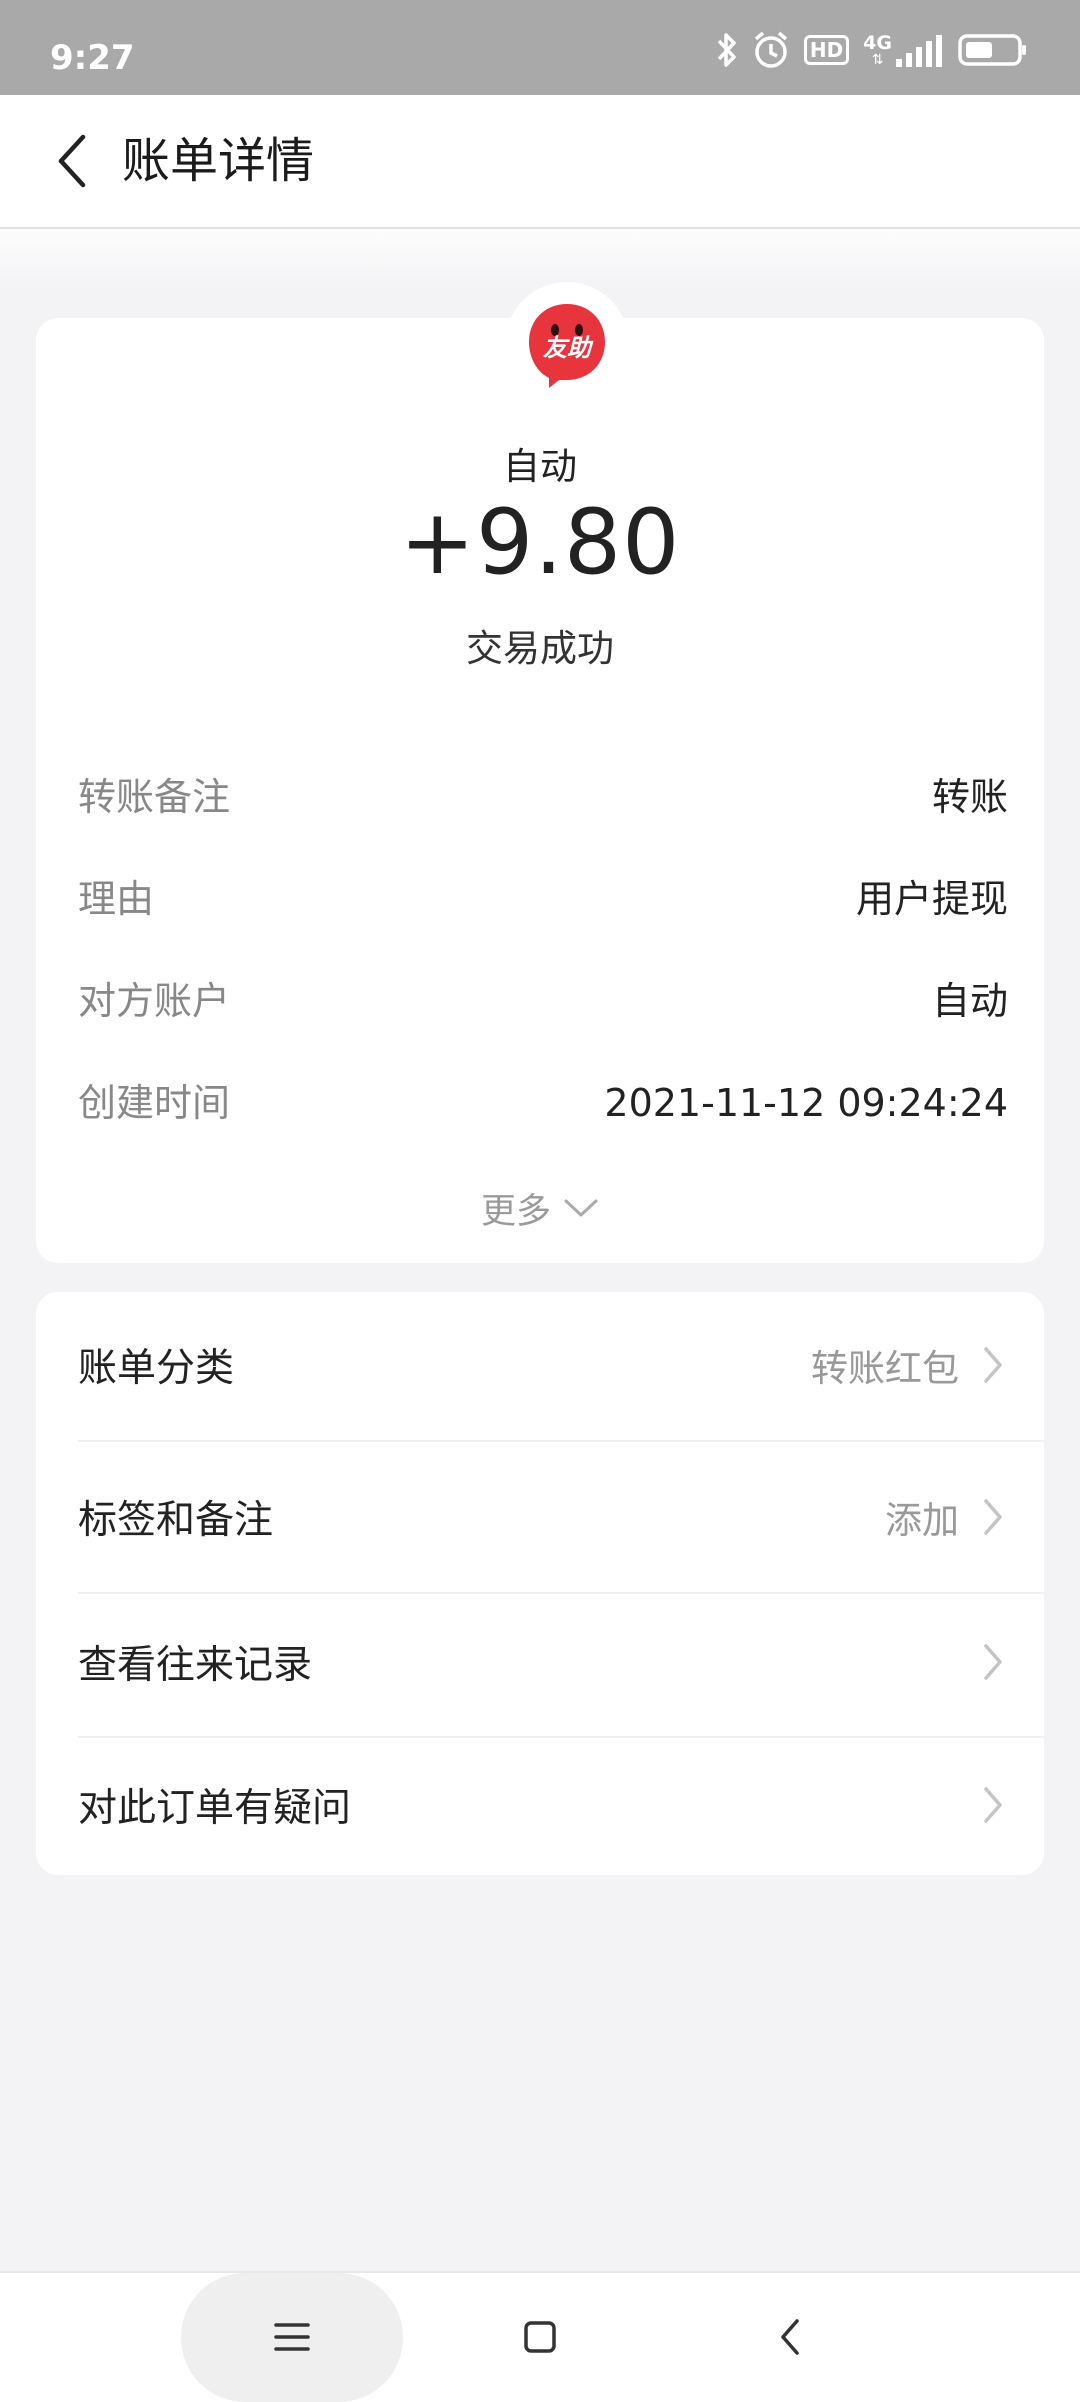 The height and width of the screenshot is (2402, 1080). Describe the element at coordinates (903, 50) in the screenshot. I see `signal-4g-icon: 4G ⇅` at that location.